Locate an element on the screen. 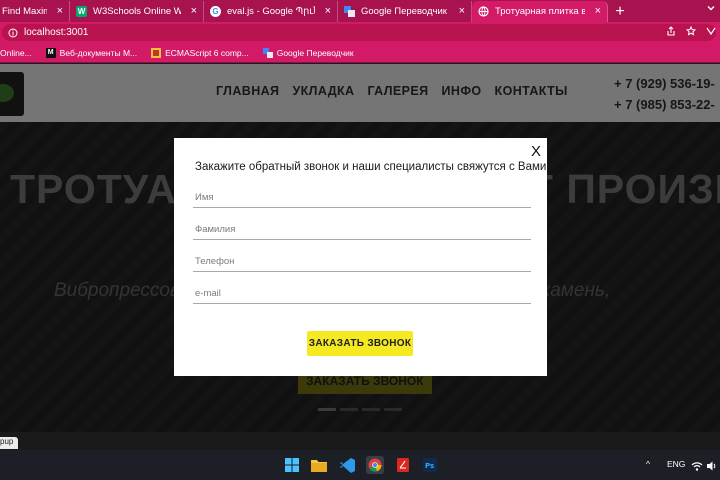 The height and width of the screenshot is (480, 720). phone-field is located at coordinates (362, 262).